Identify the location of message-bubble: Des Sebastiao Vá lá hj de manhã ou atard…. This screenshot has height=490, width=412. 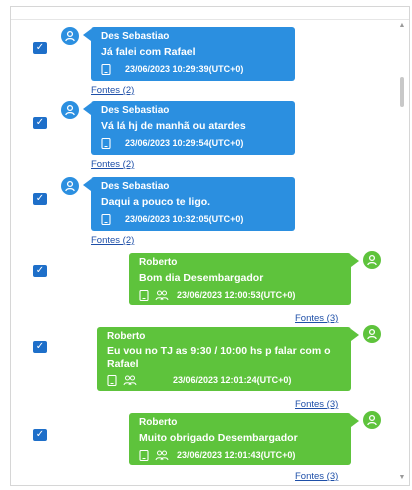
(193, 128).